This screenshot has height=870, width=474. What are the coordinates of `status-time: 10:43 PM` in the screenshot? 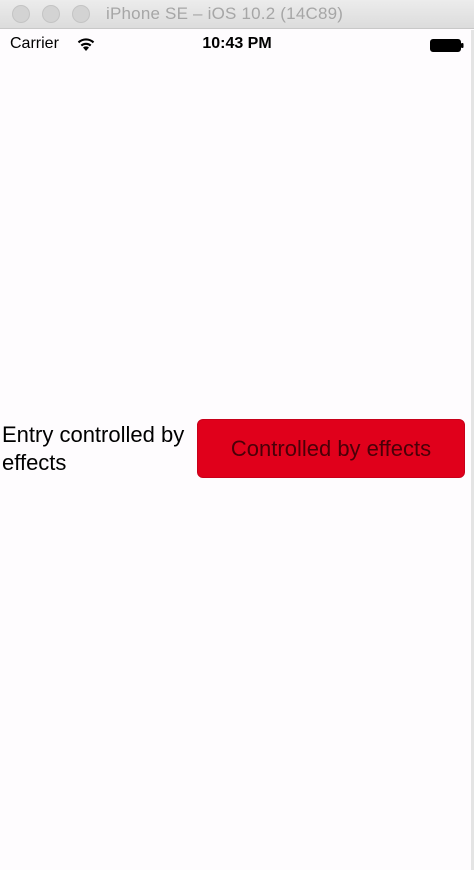 It's located at (237, 43).